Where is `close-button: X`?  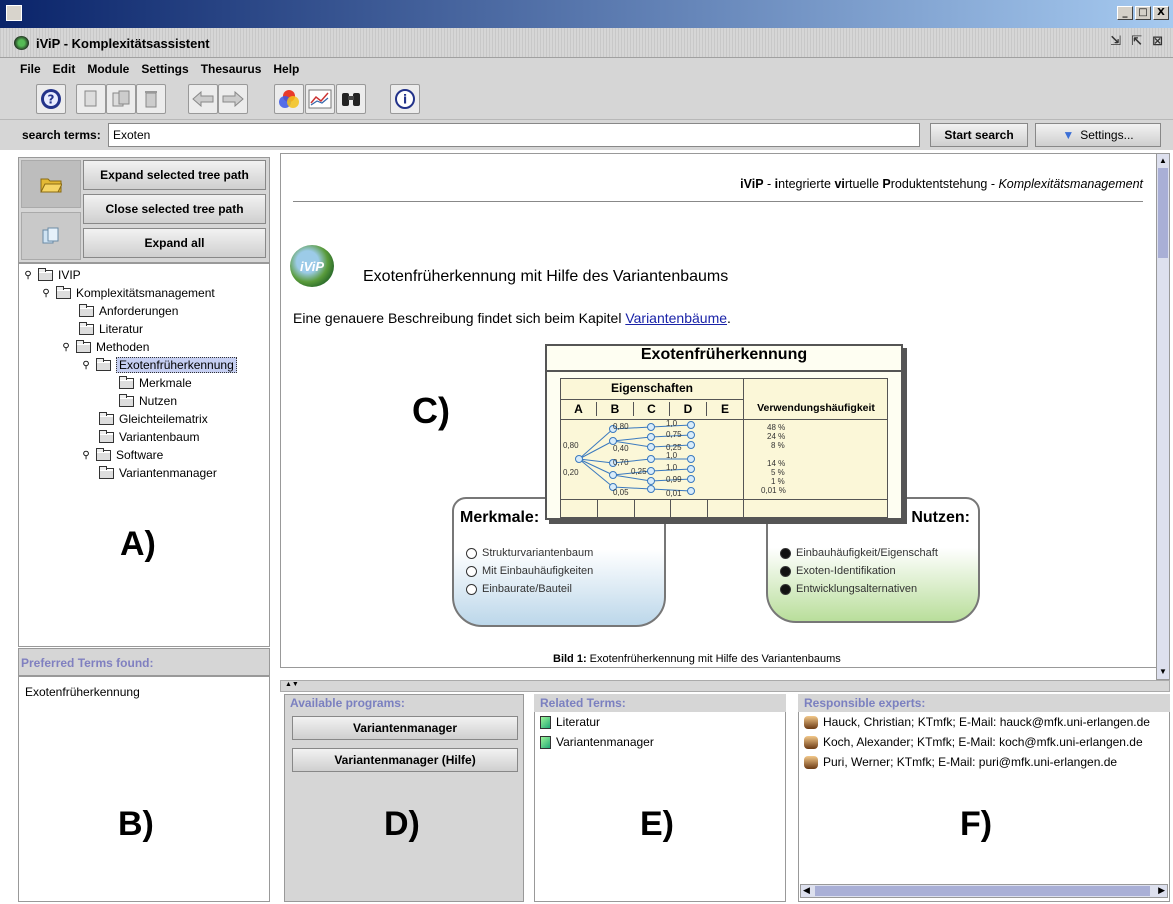 close-button: X is located at coordinates (1161, 13).